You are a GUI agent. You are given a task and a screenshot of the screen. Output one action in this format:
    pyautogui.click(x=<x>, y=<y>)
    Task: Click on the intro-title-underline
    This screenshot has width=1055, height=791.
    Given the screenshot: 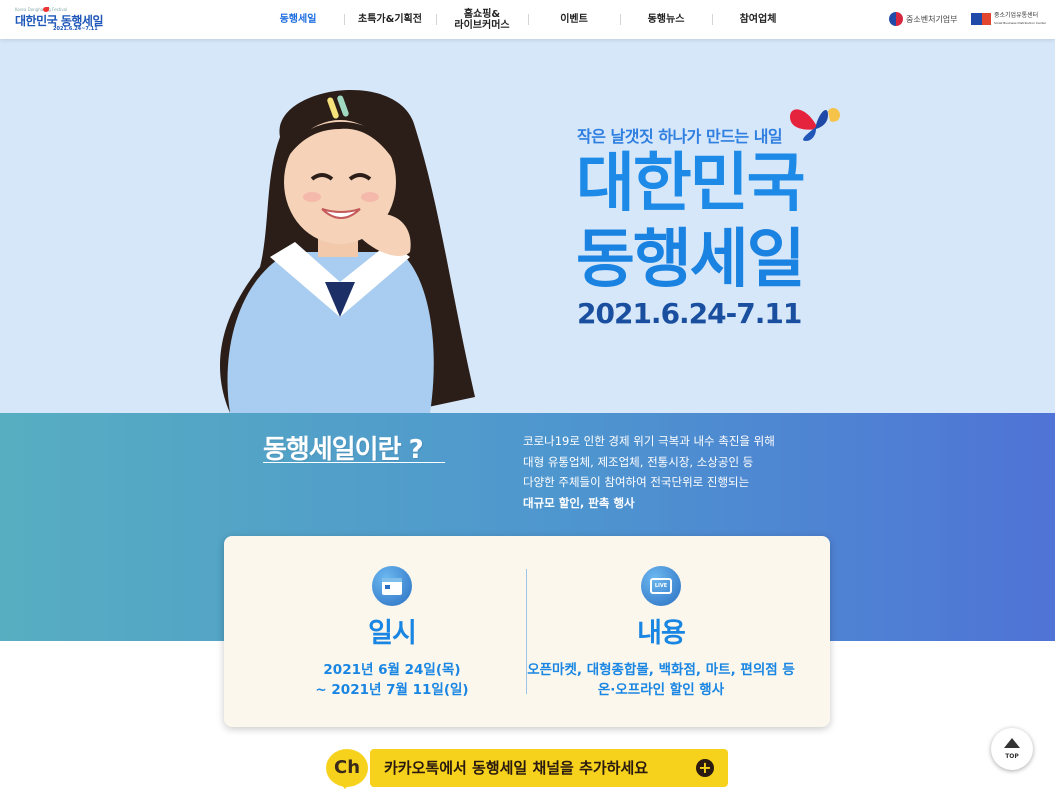 What is the action you would take?
    pyautogui.click(x=354, y=462)
    